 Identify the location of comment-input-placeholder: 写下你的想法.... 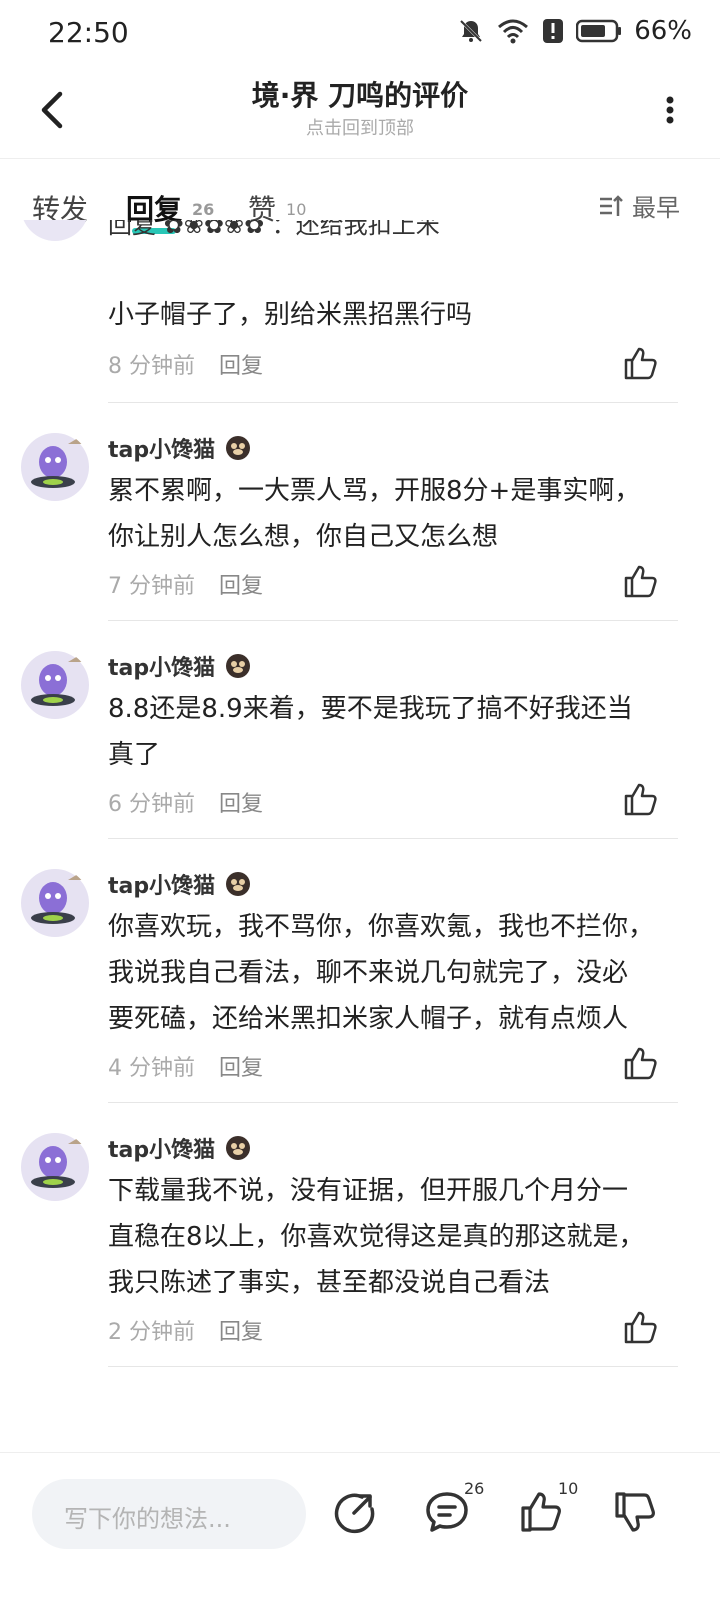
(147, 1519).